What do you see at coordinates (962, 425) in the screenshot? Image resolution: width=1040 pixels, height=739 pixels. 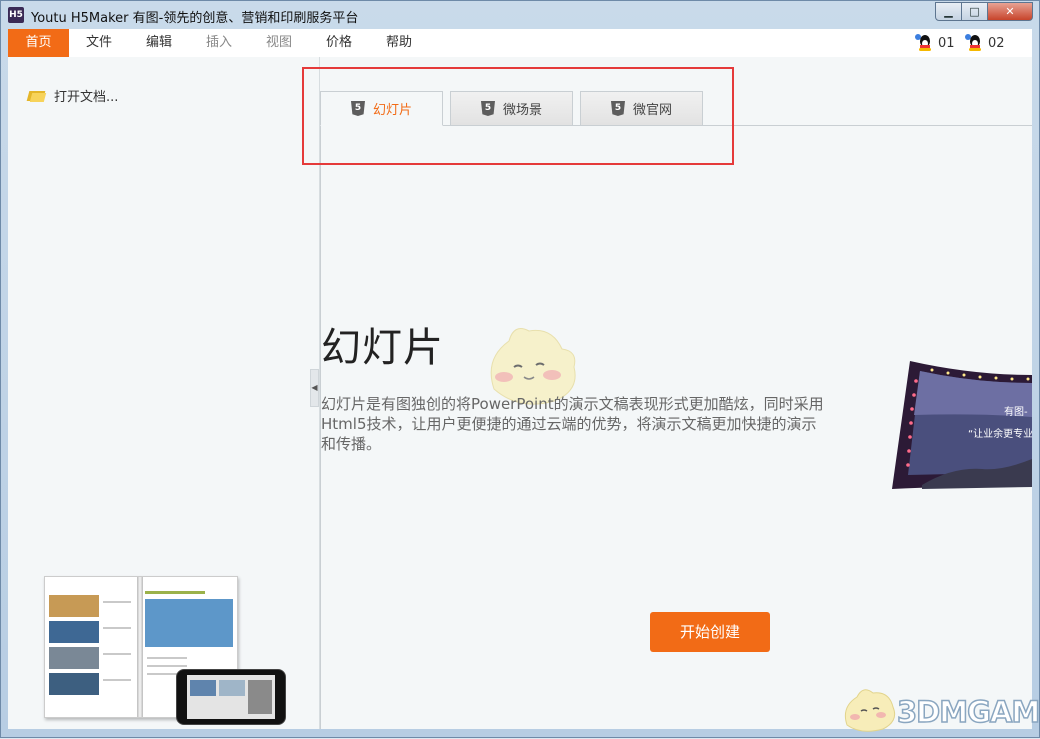 I see `presentation-stage-illustration: 有图- “让业余更专业` at bounding box center [962, 425].